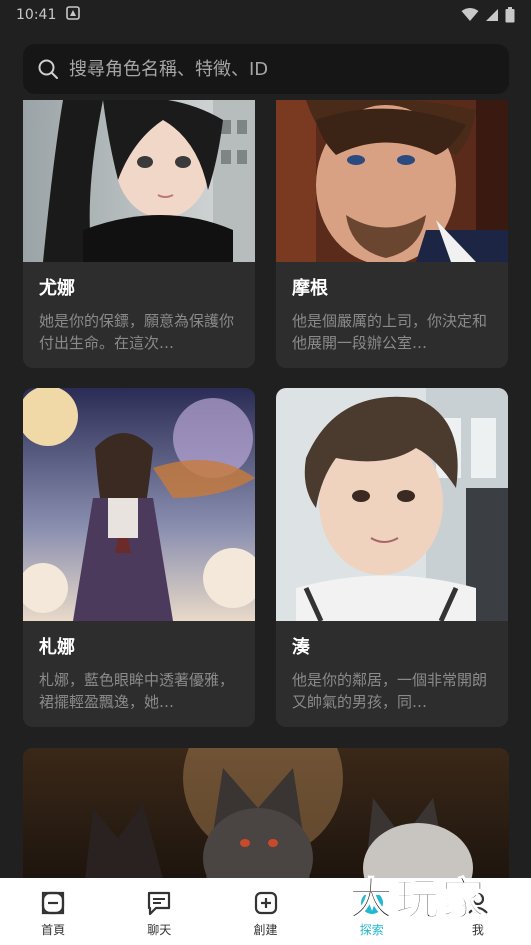 Image resolution: width=531 pixels, height=945 pixels. Describe the element at coordinates (265, 15) in the screenshot. I see `status-bar: 10:41` at that location.